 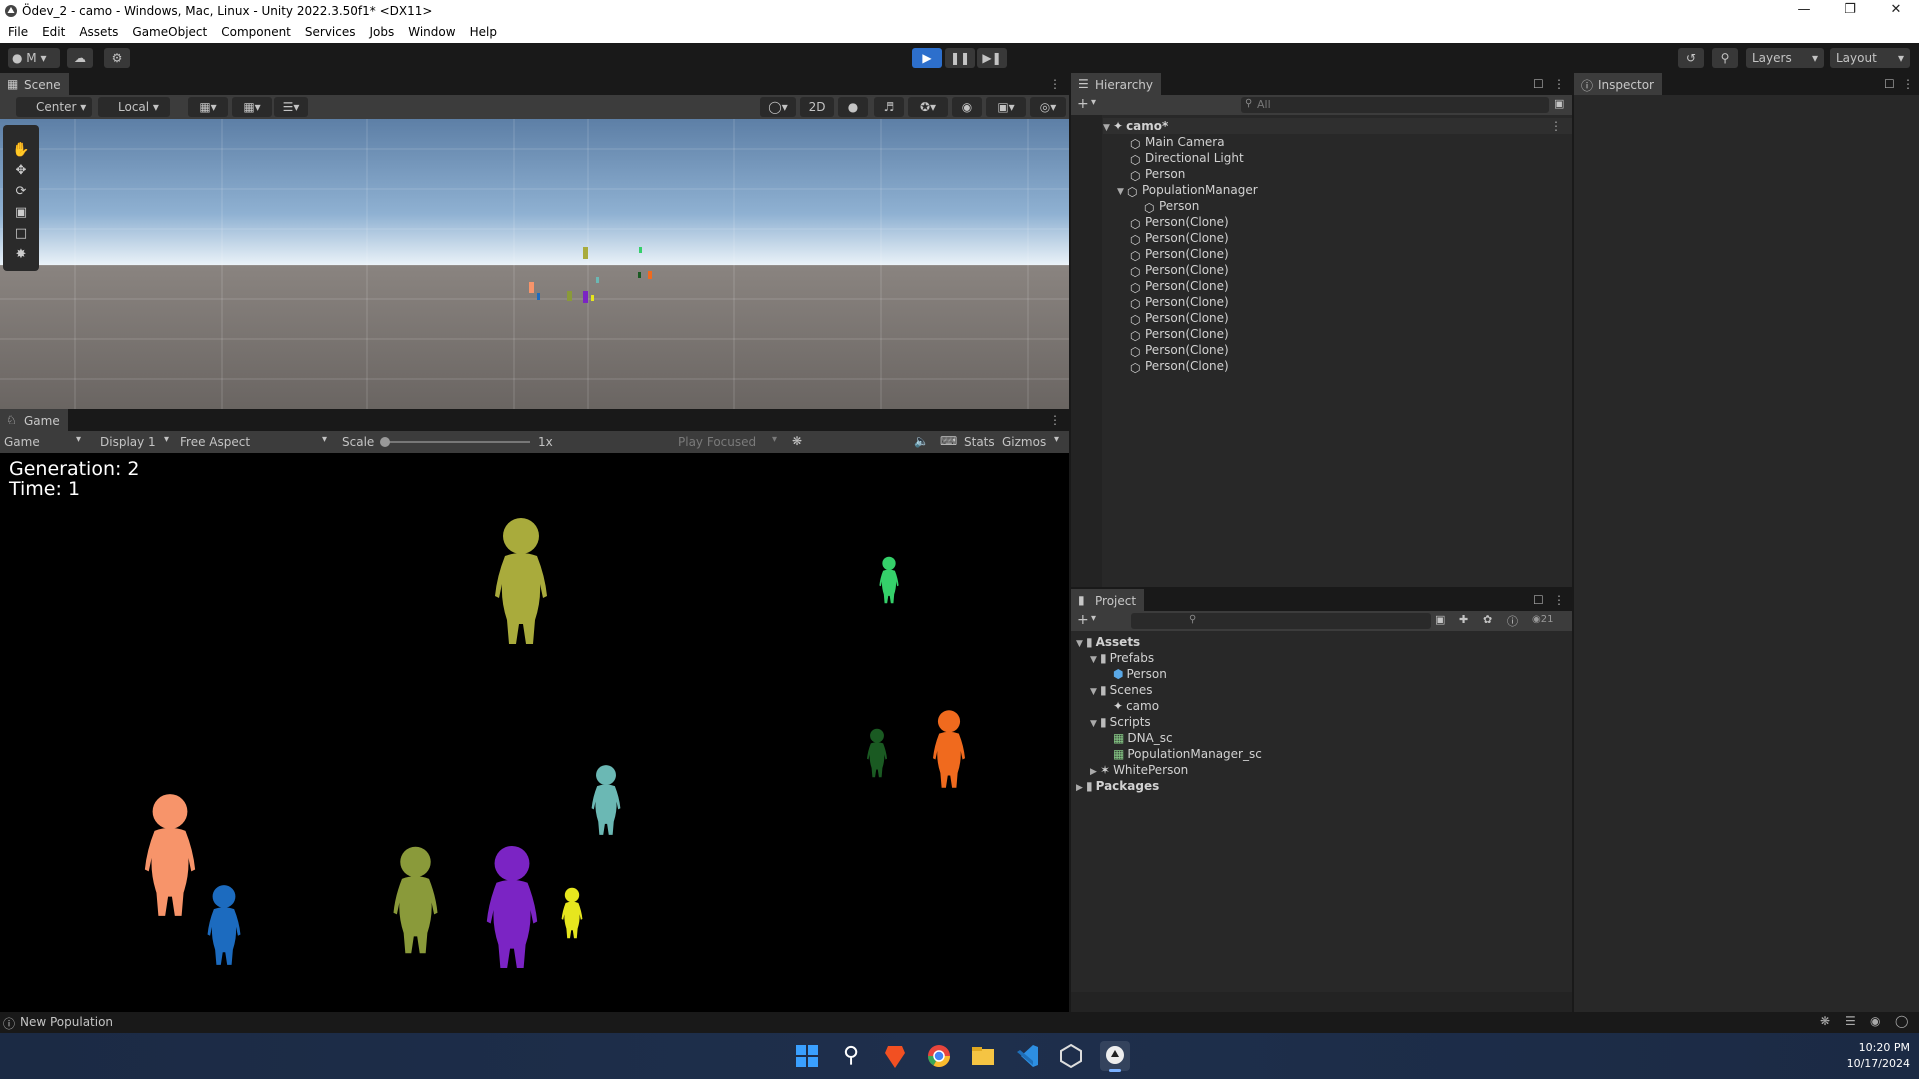 What do you see at coordinates (1463, 619) in the screenshot?
I see `search-by-label-icon: ✚` at bounding box center [1463, 619].